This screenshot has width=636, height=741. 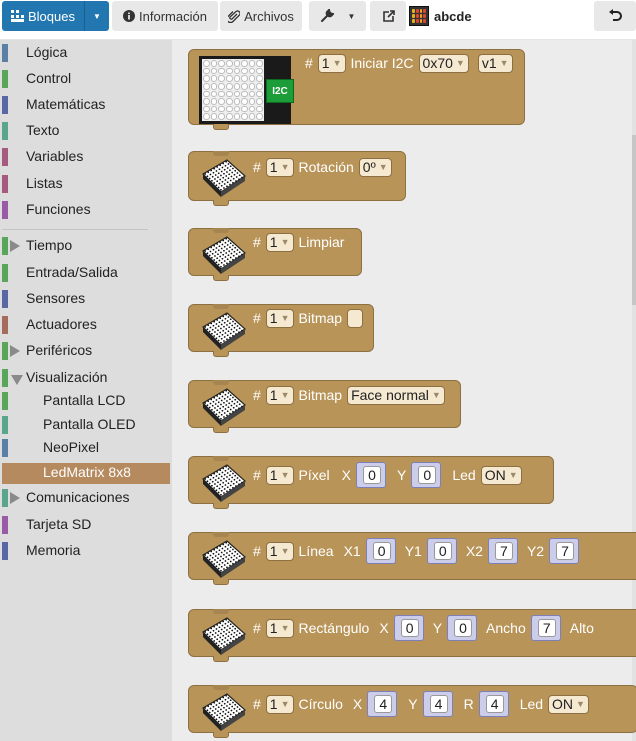 What do you see at coordinates (173, 16) in the screenshot?
I see `informacion-label: Información` at bounding box center [173, 16].